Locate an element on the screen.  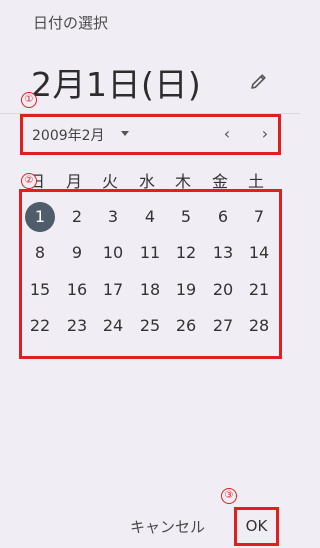
chevron-left-icon: ‹ is located at coordinates (227, 133).